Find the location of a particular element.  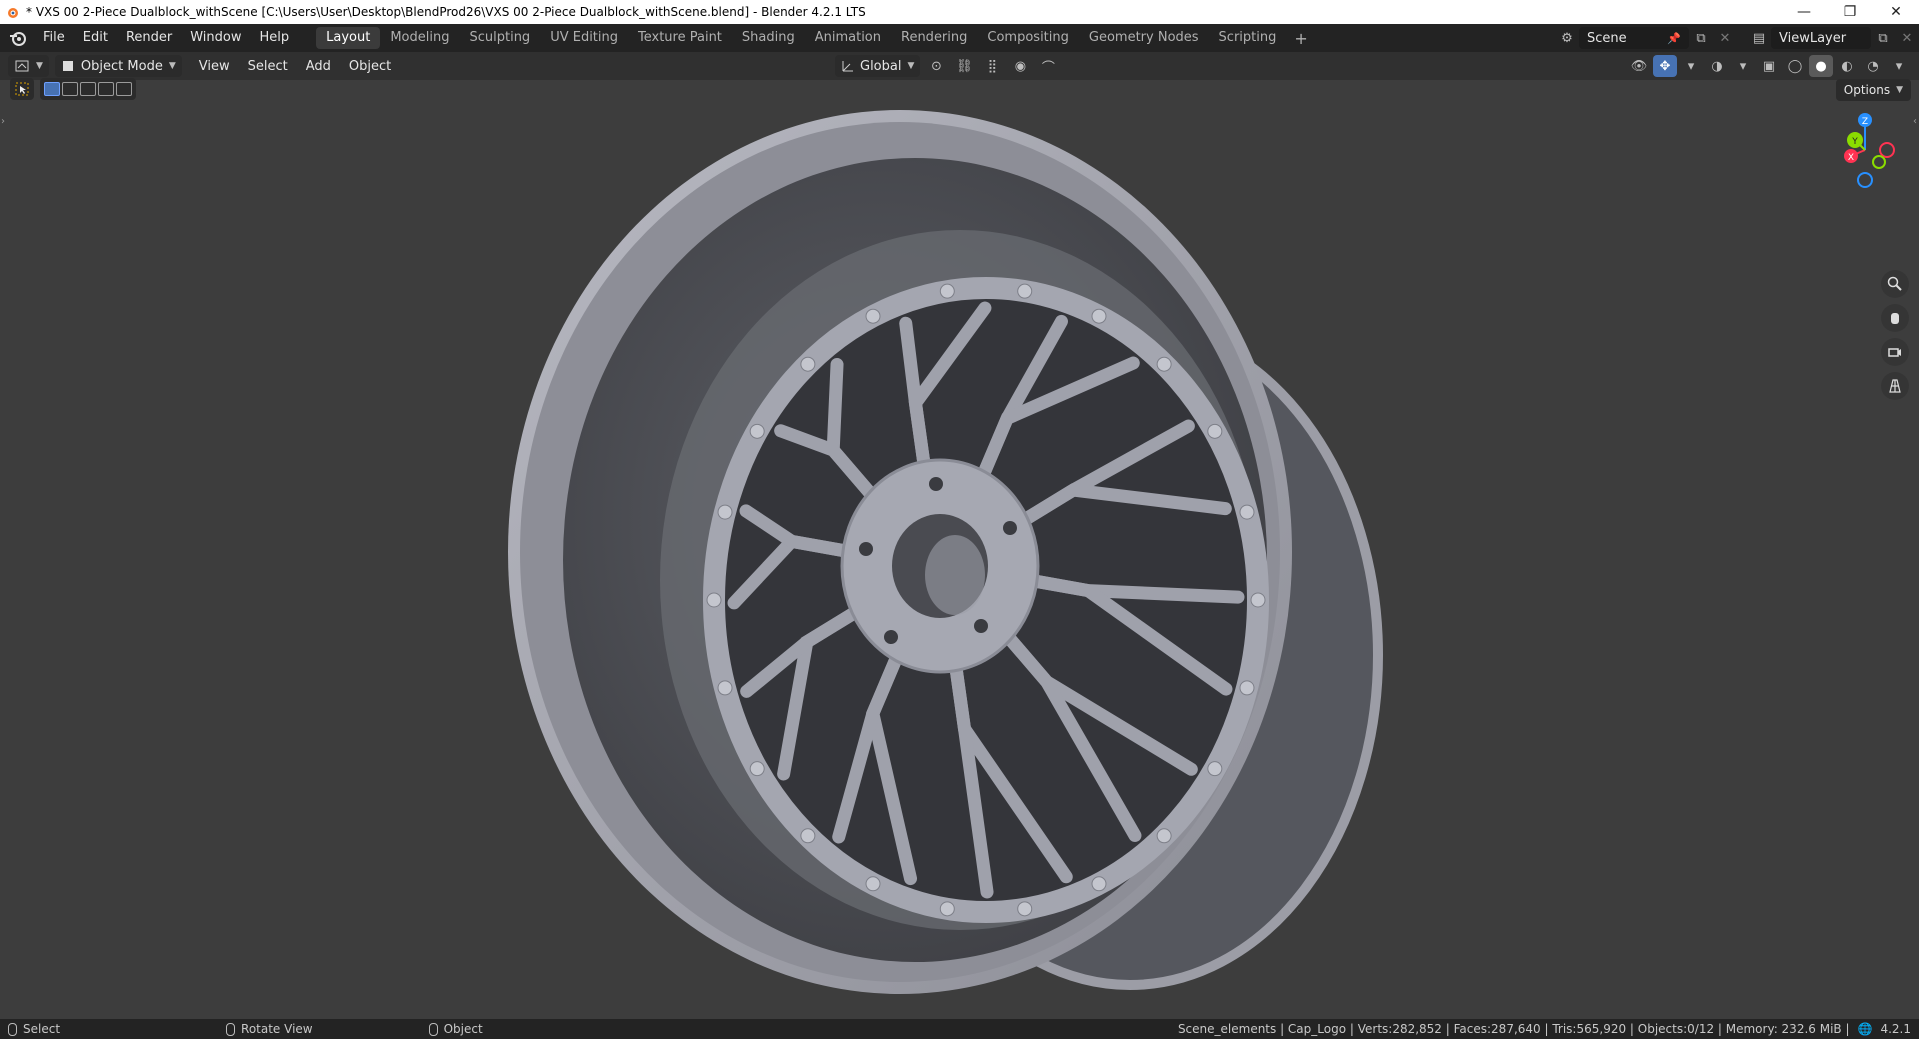

shading-options-icon: ▾ is located at coordinates (1899, 66).